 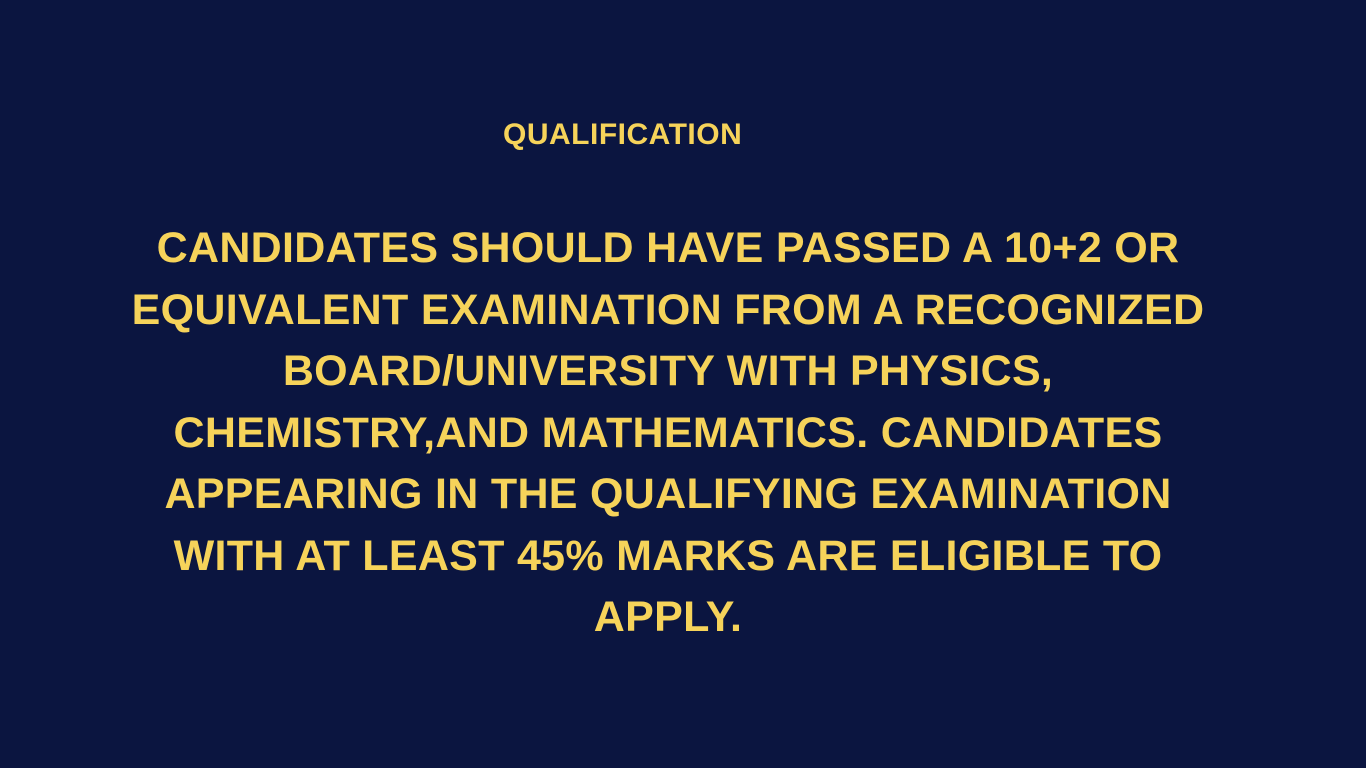 I want to click on slide-heading: QUALIFICATION, so click(x=623, y=134).